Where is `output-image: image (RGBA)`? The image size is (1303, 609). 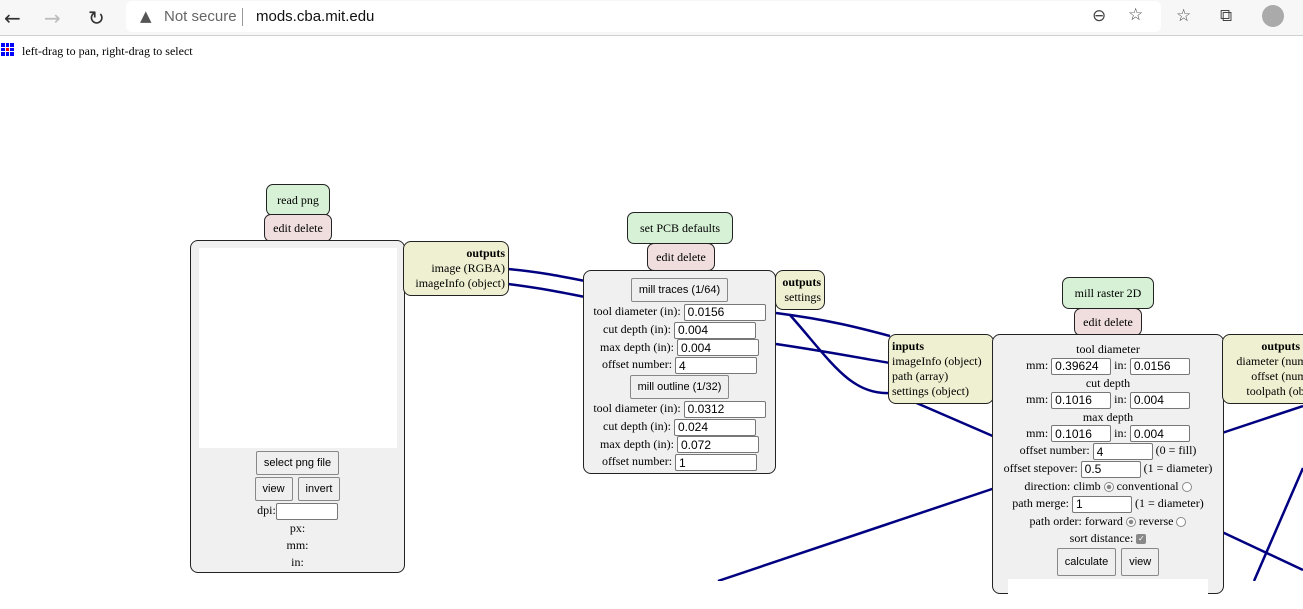 output-image: image (RGBA) is located at coordinates (456, 268).